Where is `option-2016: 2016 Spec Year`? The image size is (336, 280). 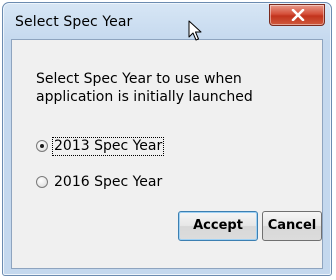
option-2016: 2016 Spec Year is located at coordinates (99, 182).